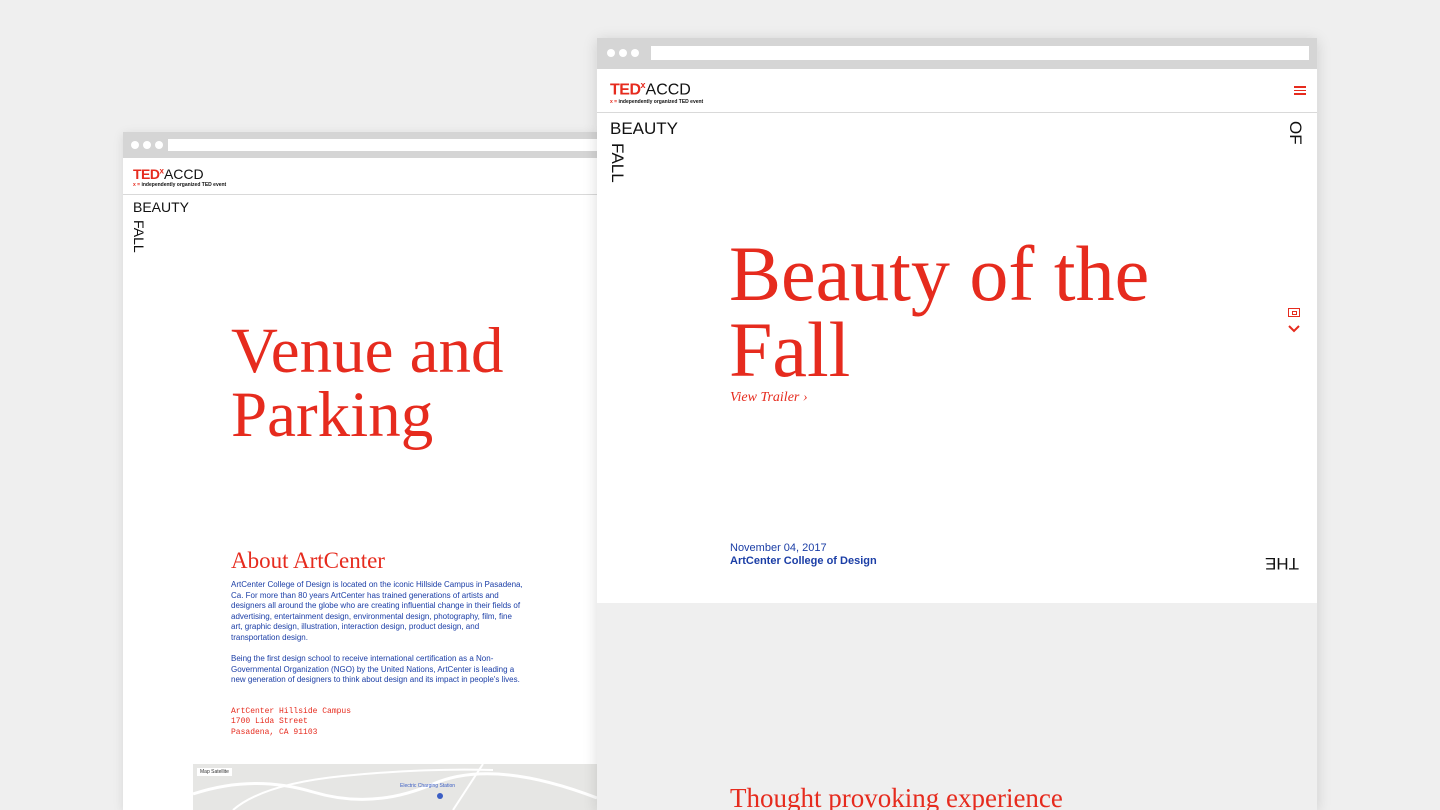  Describe the element at coordinates (769, 398) in the screenshot. I see `view-trailer-link: View Trailer ›` at that location.